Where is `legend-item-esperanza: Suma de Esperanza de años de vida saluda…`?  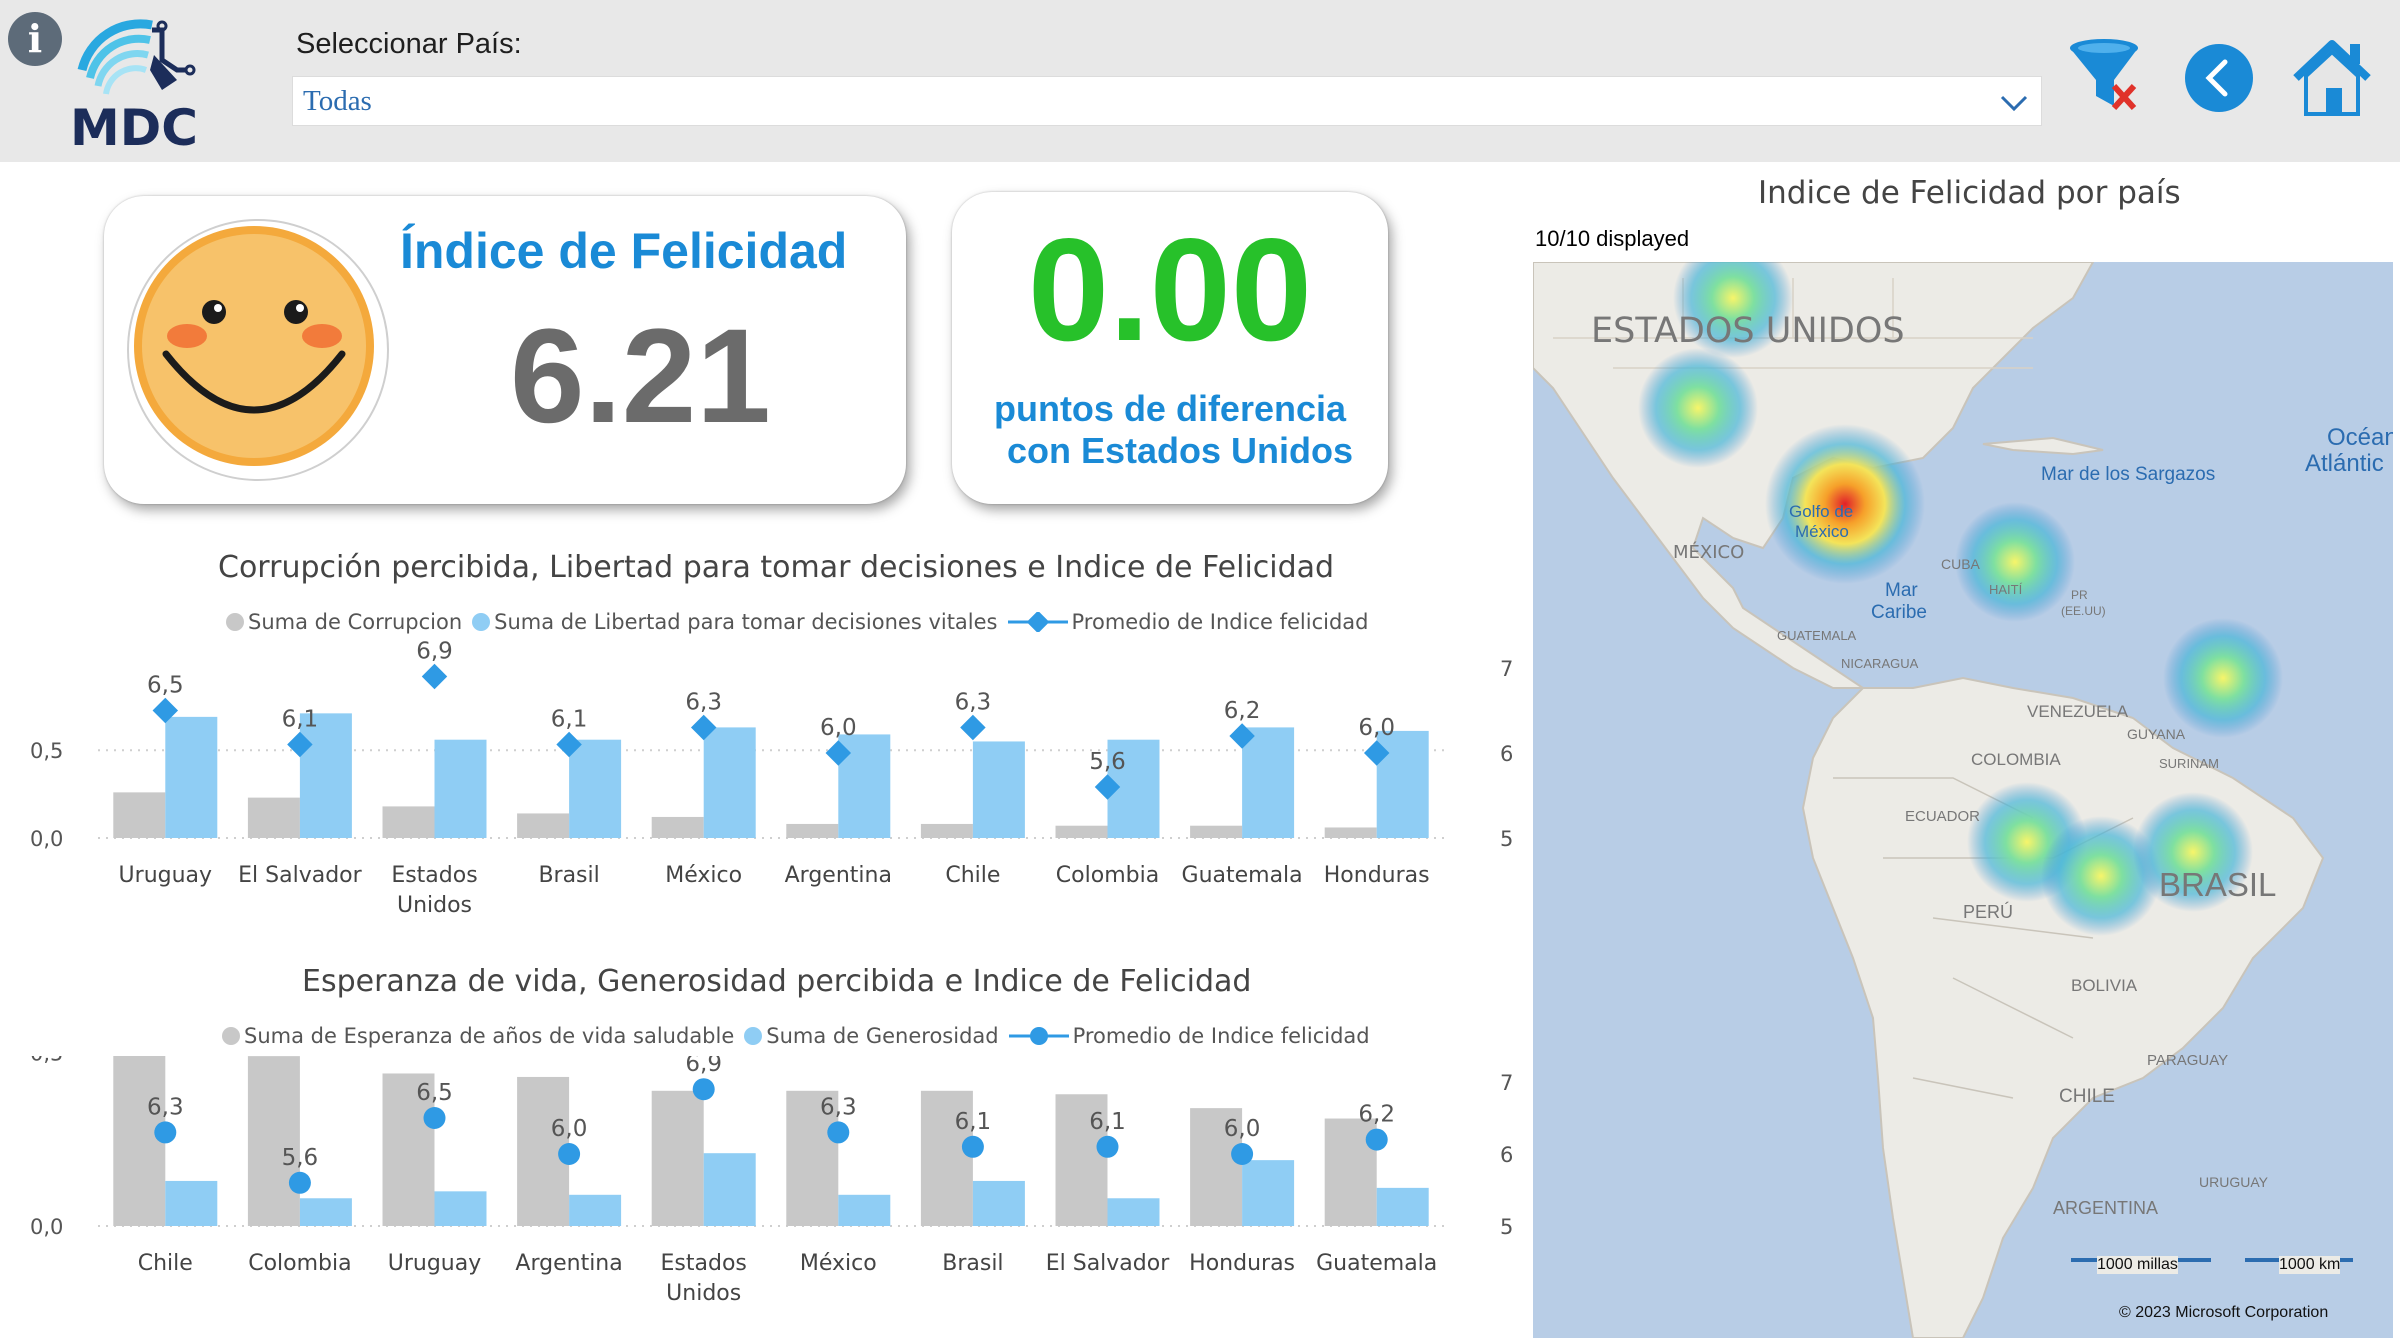 legend-item-esperanza: Suma de Esperanza de años de vida saluda… is located at coordinates (478, 1036).